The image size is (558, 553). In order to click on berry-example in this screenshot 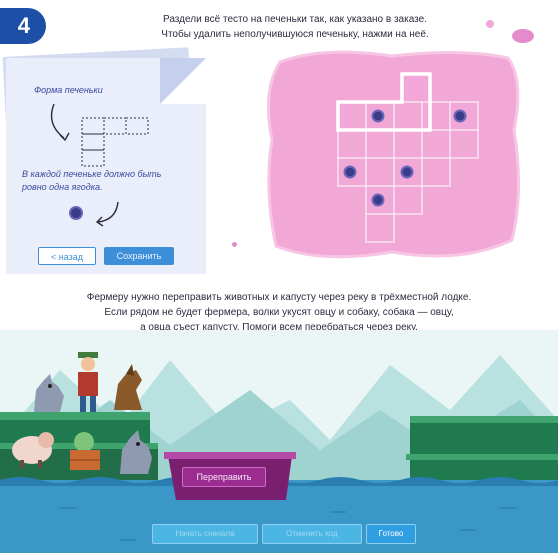, I will do `click(94, 214)`.